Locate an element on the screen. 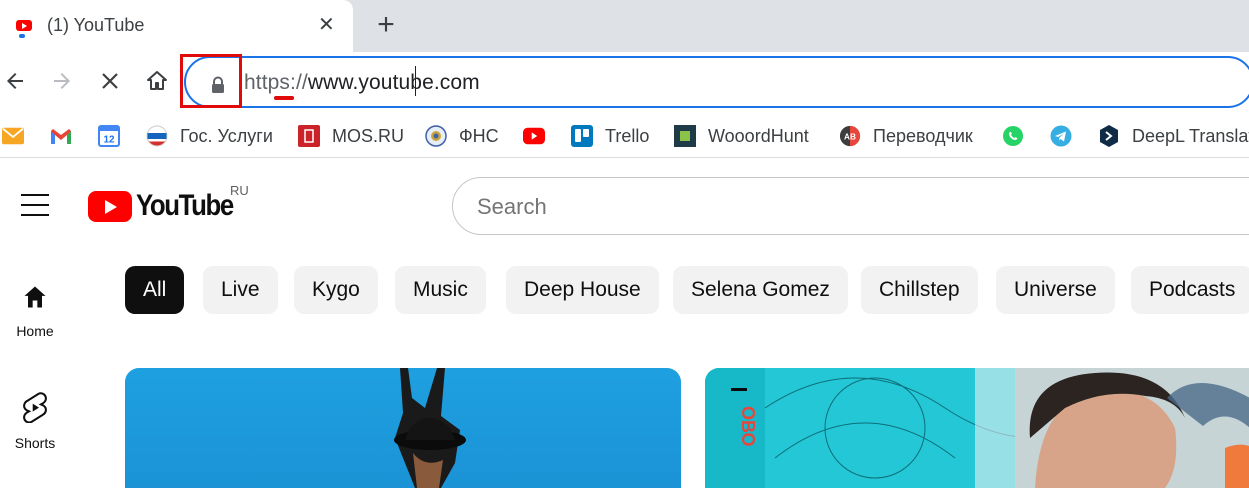  stop-loading-button is located at coordinates (110, 81).